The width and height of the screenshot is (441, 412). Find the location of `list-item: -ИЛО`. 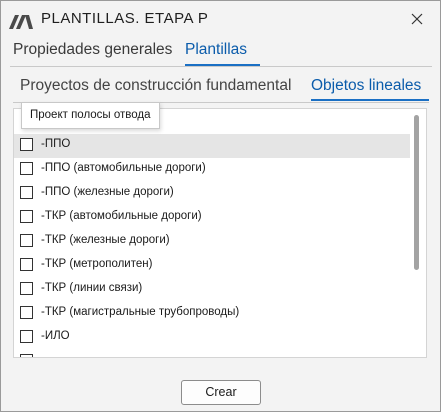

list-item: -ИЛО is located at coordinates (212, 338).